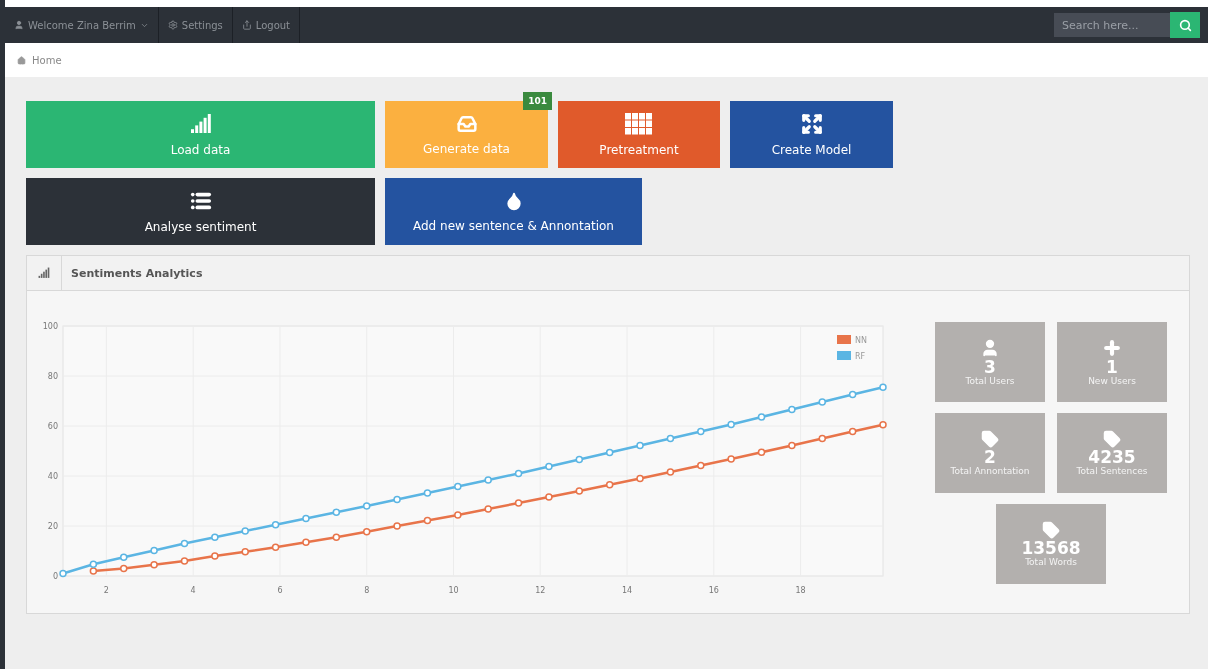 Image resolution: width=1208 pixels, height=669 pixels. I want to click on y-tick-label: 40, so click(52, 476).